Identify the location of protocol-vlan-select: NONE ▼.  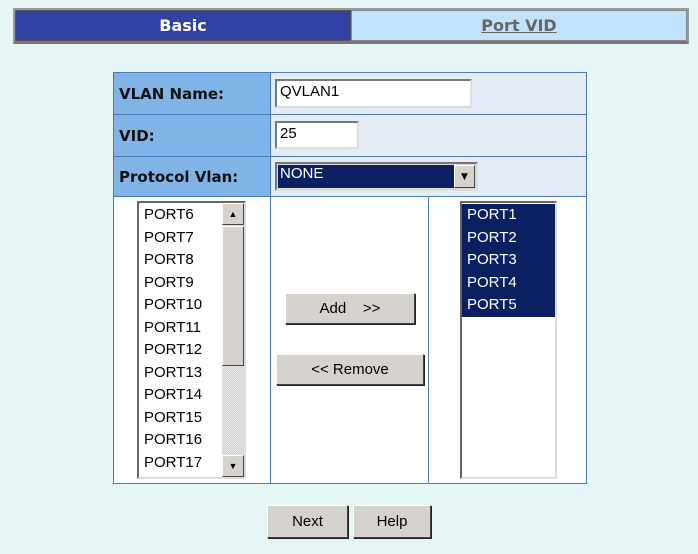
(376, 176).